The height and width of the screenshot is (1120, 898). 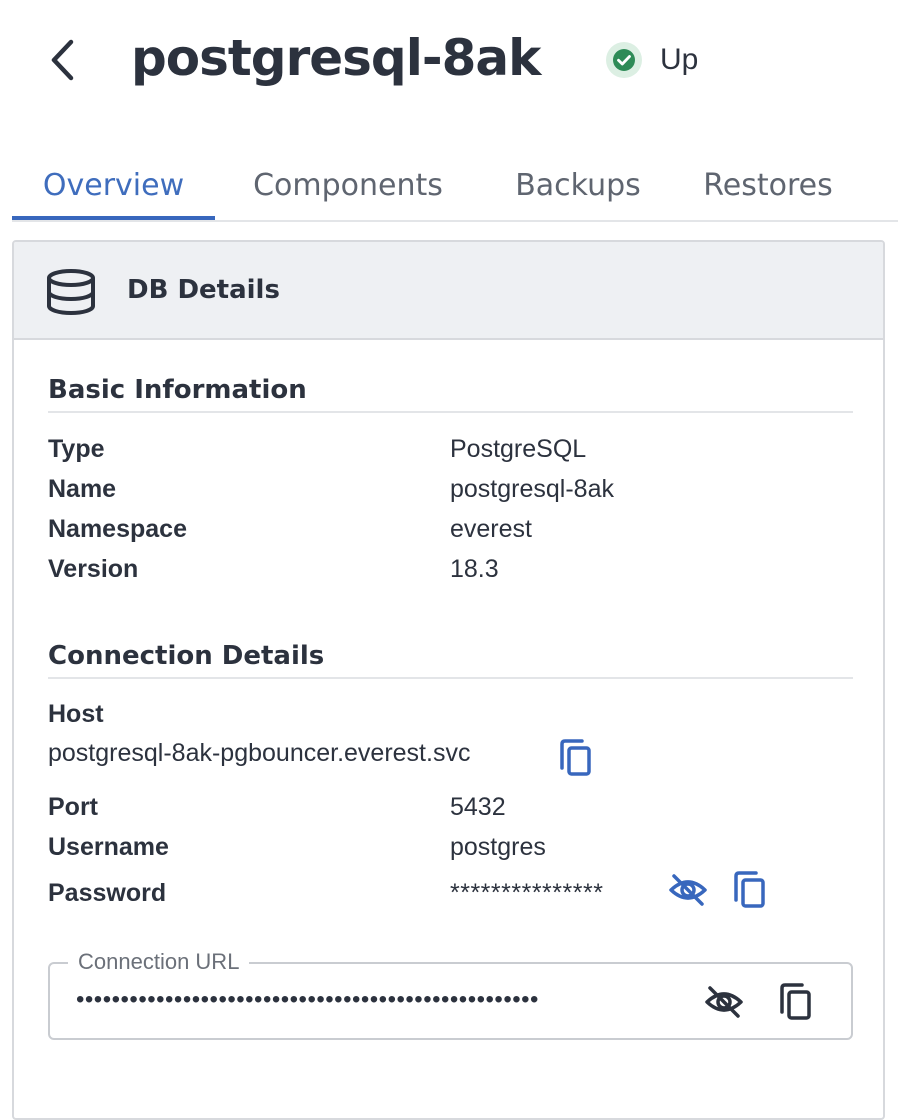 I want to click on chevron-left-icon, so click(x=62, y=60).